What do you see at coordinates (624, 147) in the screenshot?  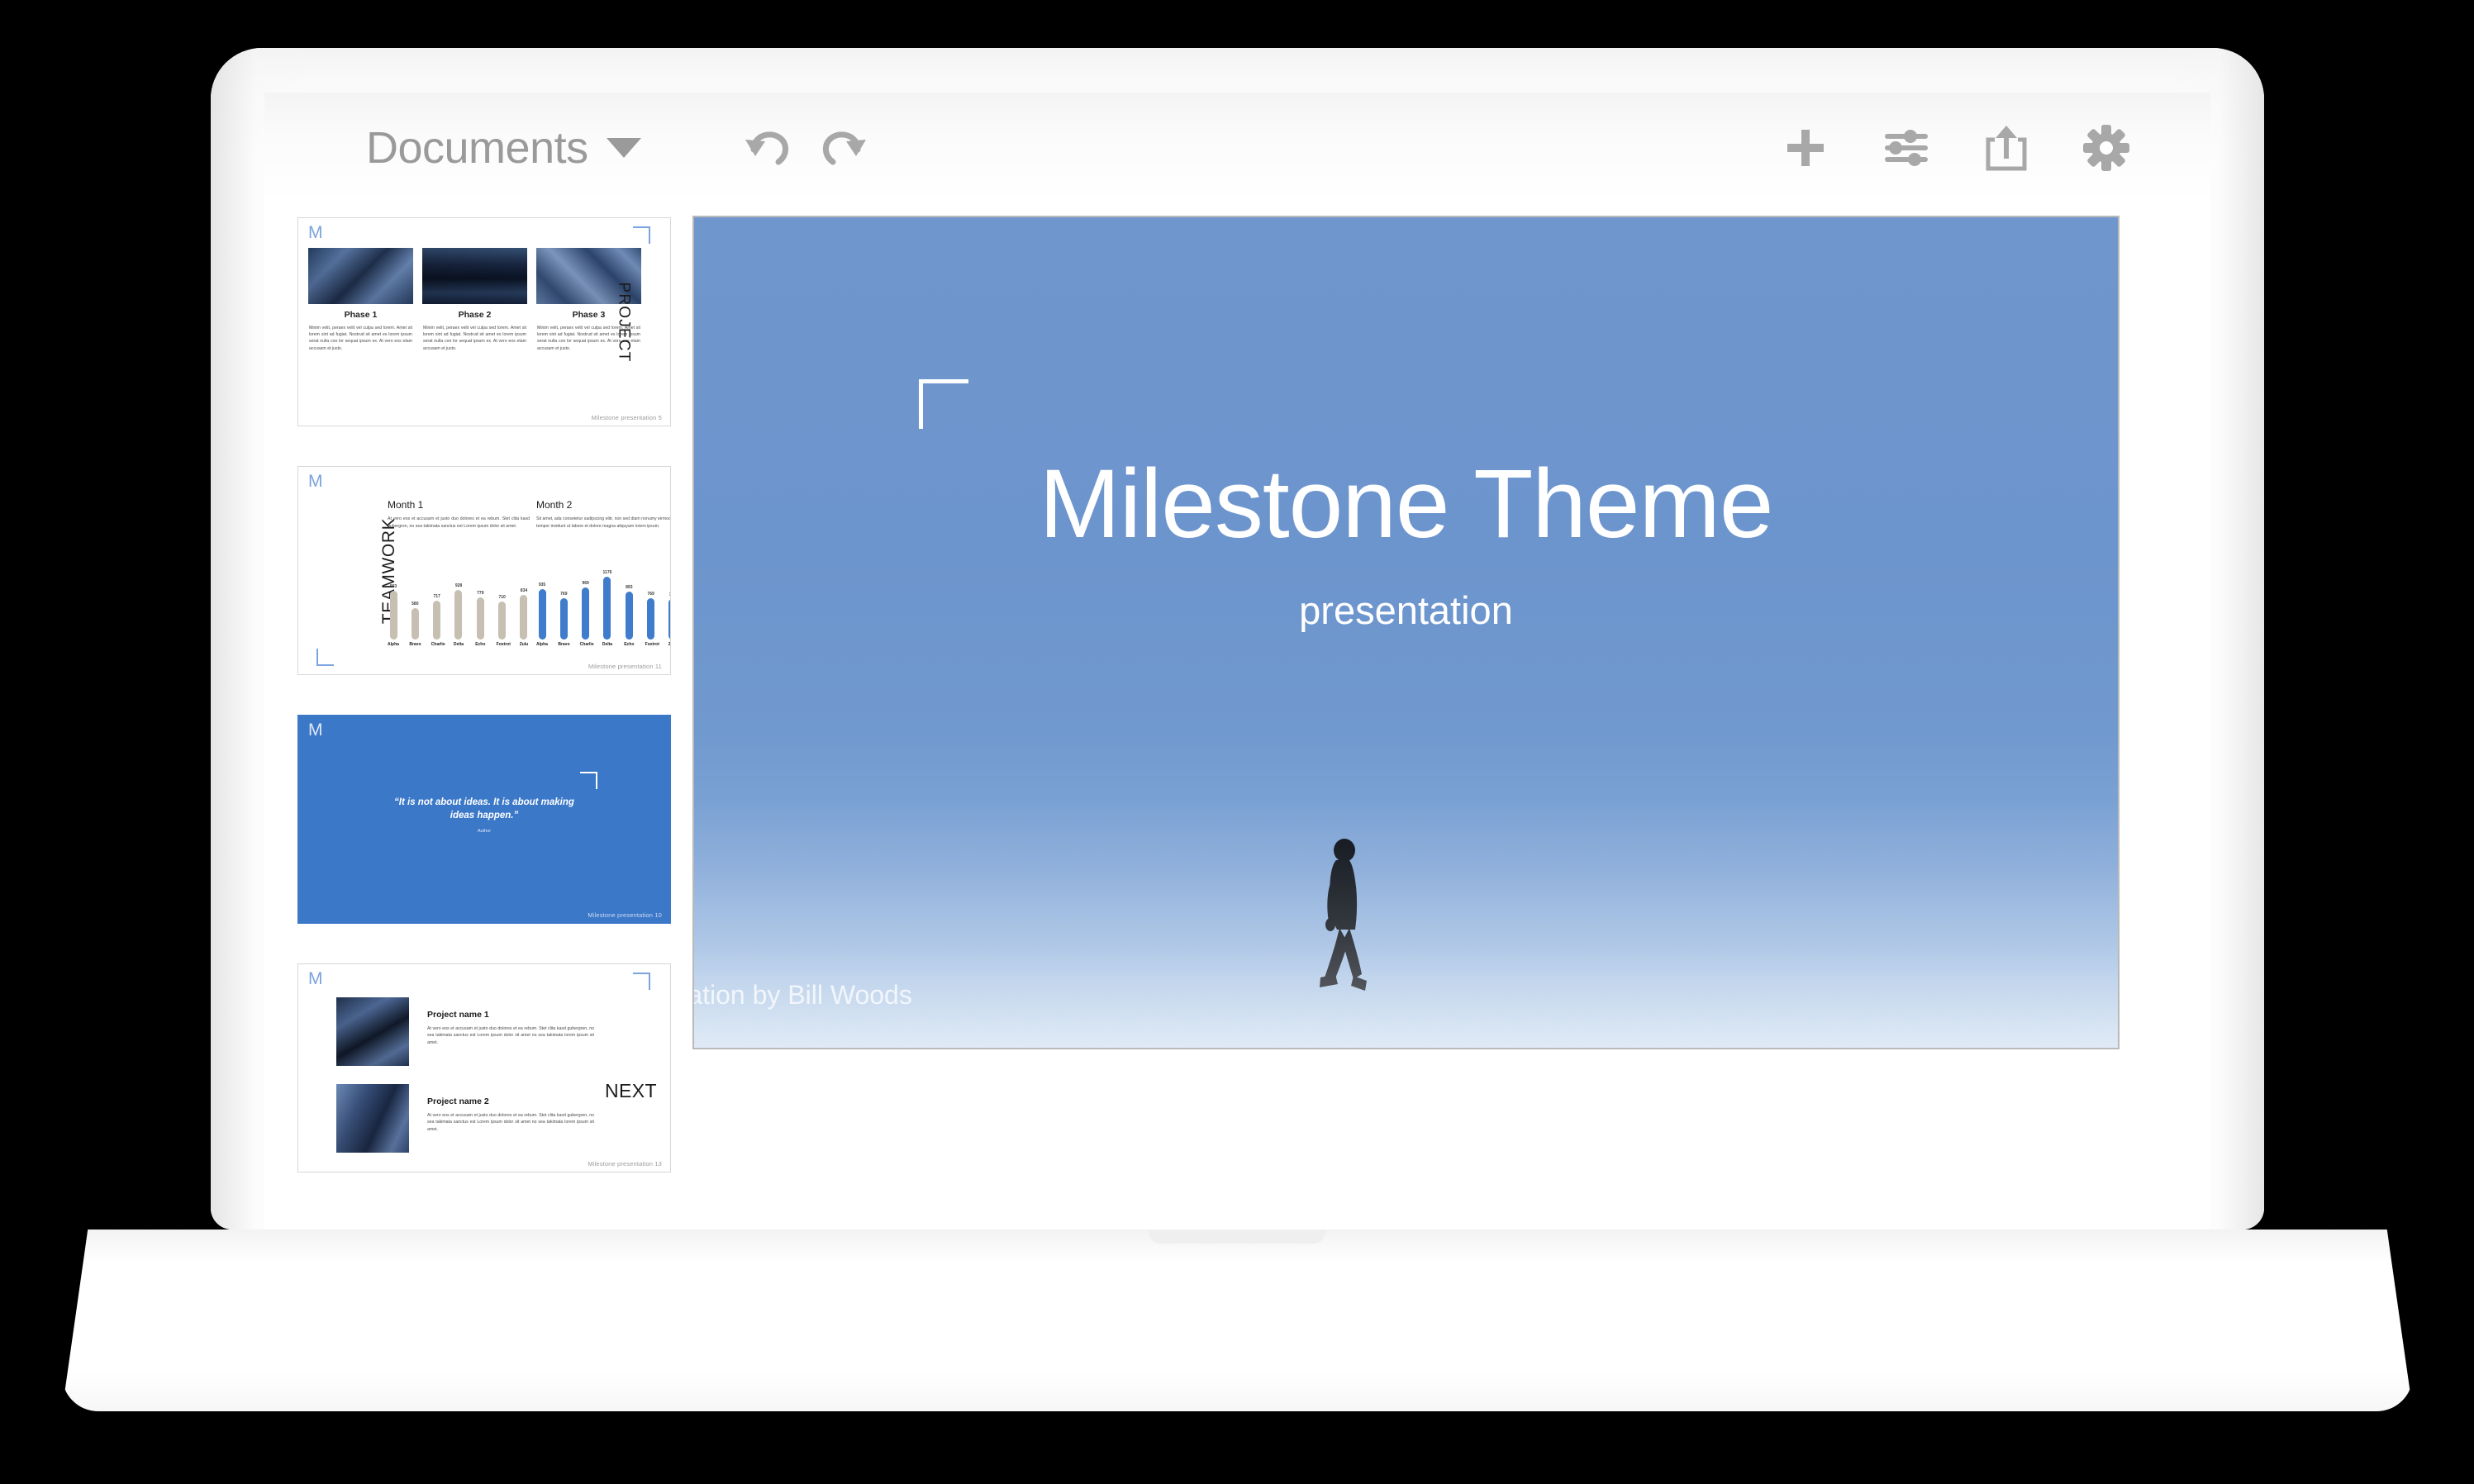 I see `chevron-down-icon` at bounding box center [624, 147].